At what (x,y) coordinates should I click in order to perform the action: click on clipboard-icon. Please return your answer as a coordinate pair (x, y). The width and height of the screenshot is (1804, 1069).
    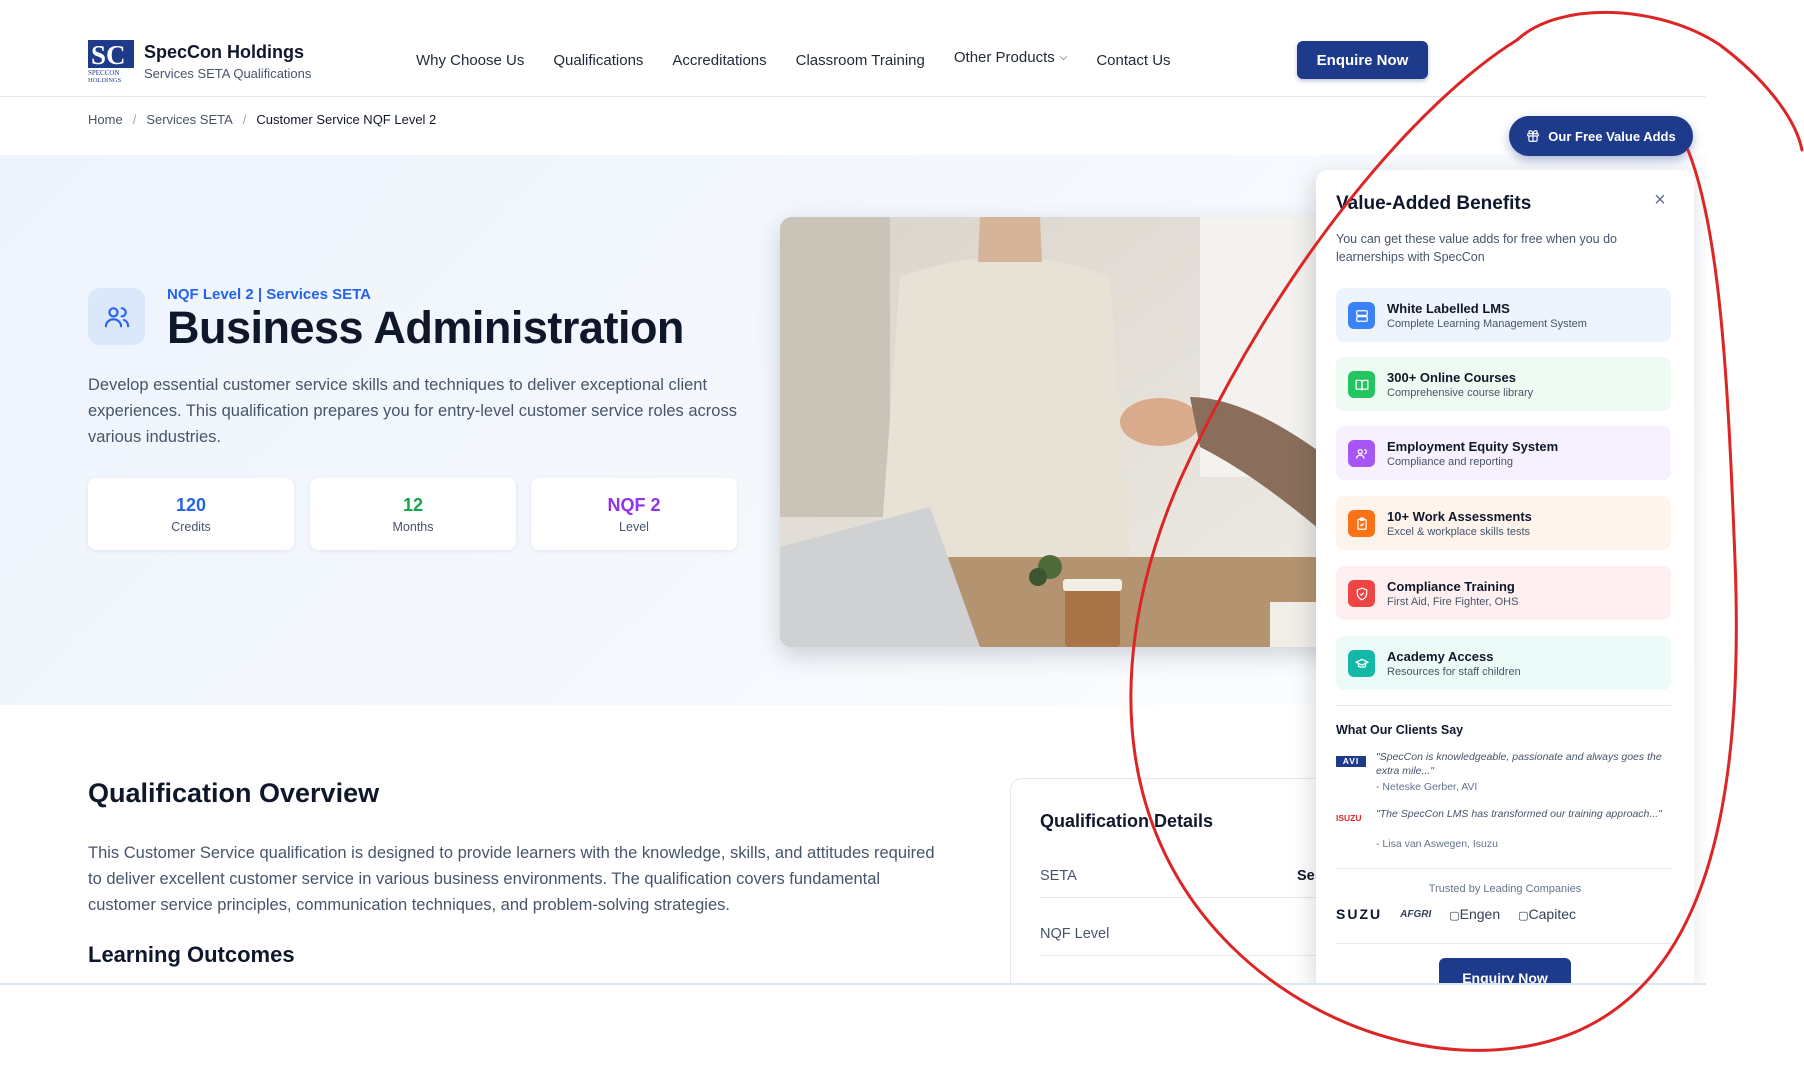
    Looking at the image, I should click on (1361, 523).